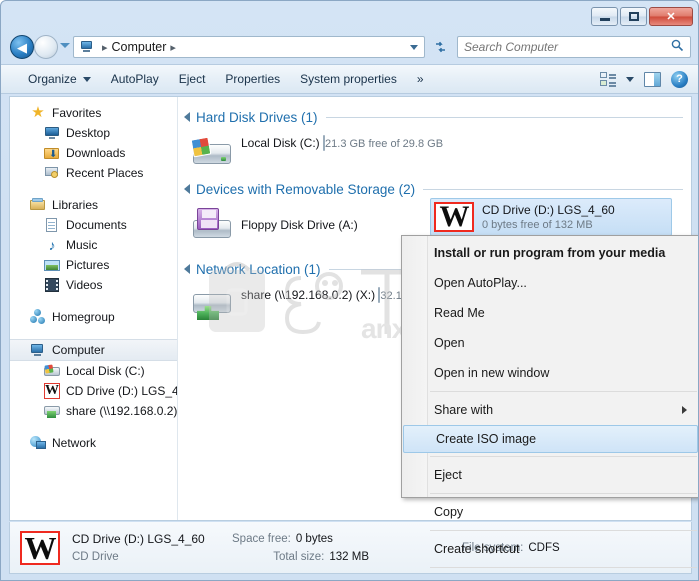 This screenshot has height=581, width=699. What do you see at coordinates (550, 313) in the screenshot?
I see `menu-item-read-me: Read Me` at bounding box center [550, 313].